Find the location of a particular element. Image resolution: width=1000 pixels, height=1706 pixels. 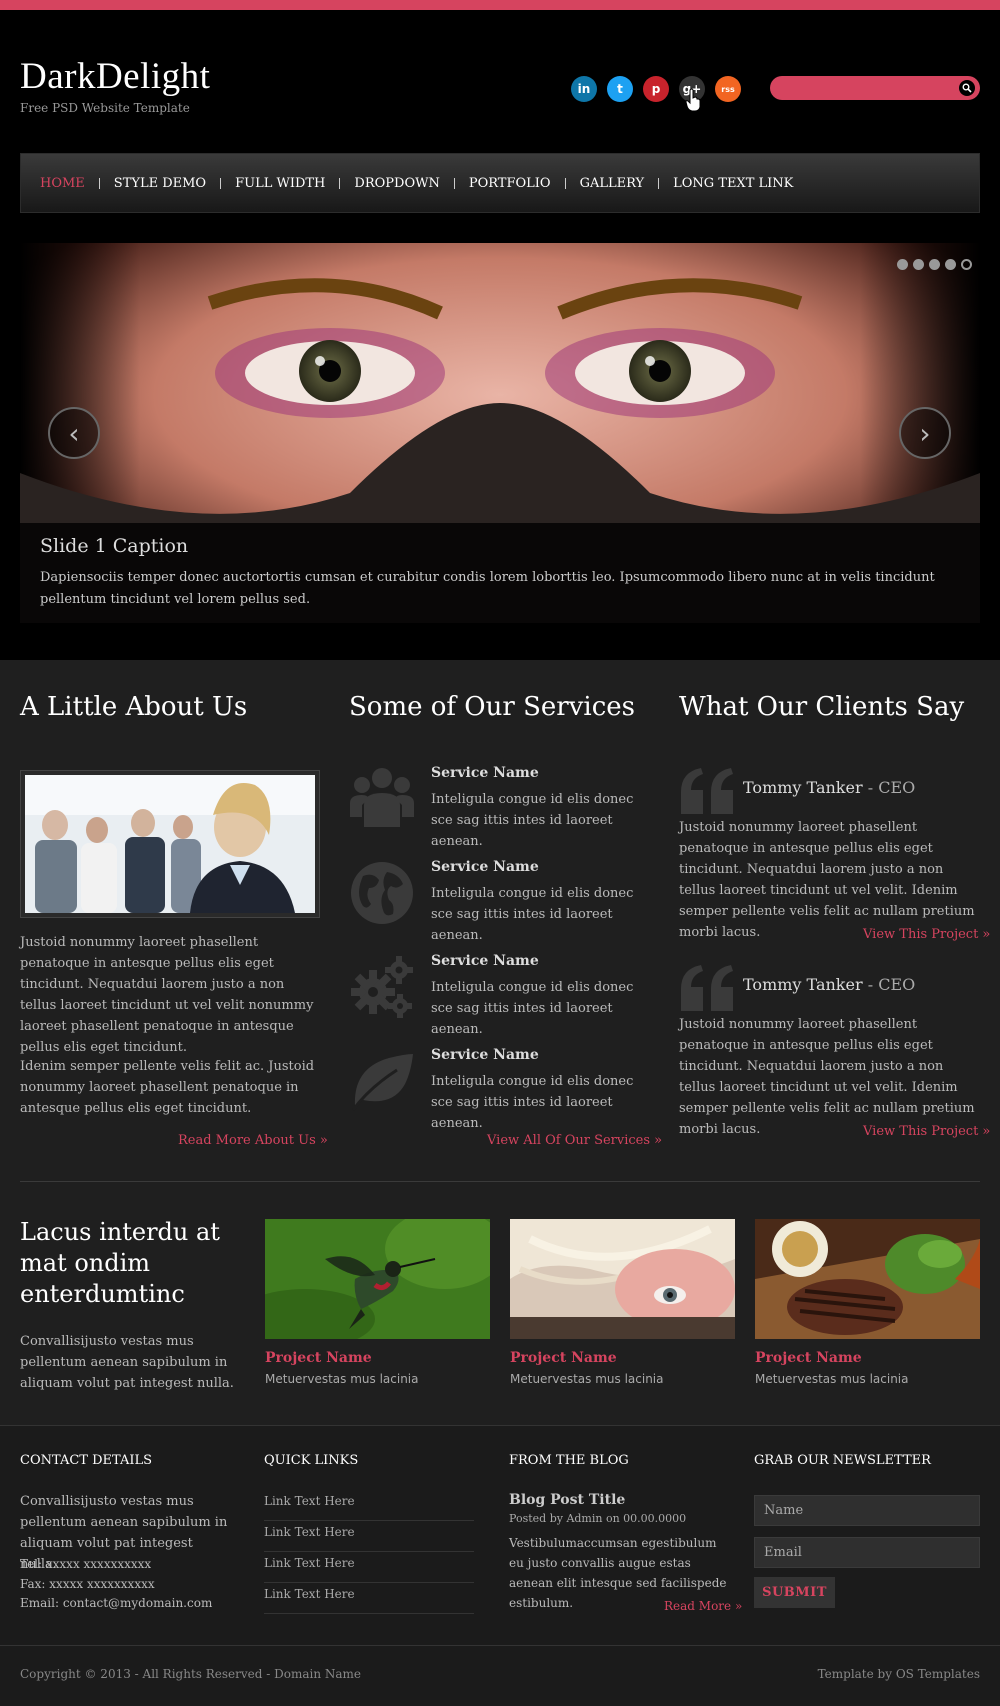

blog-heading: FROM THE BLOG is located at coordinates (569, 1460).